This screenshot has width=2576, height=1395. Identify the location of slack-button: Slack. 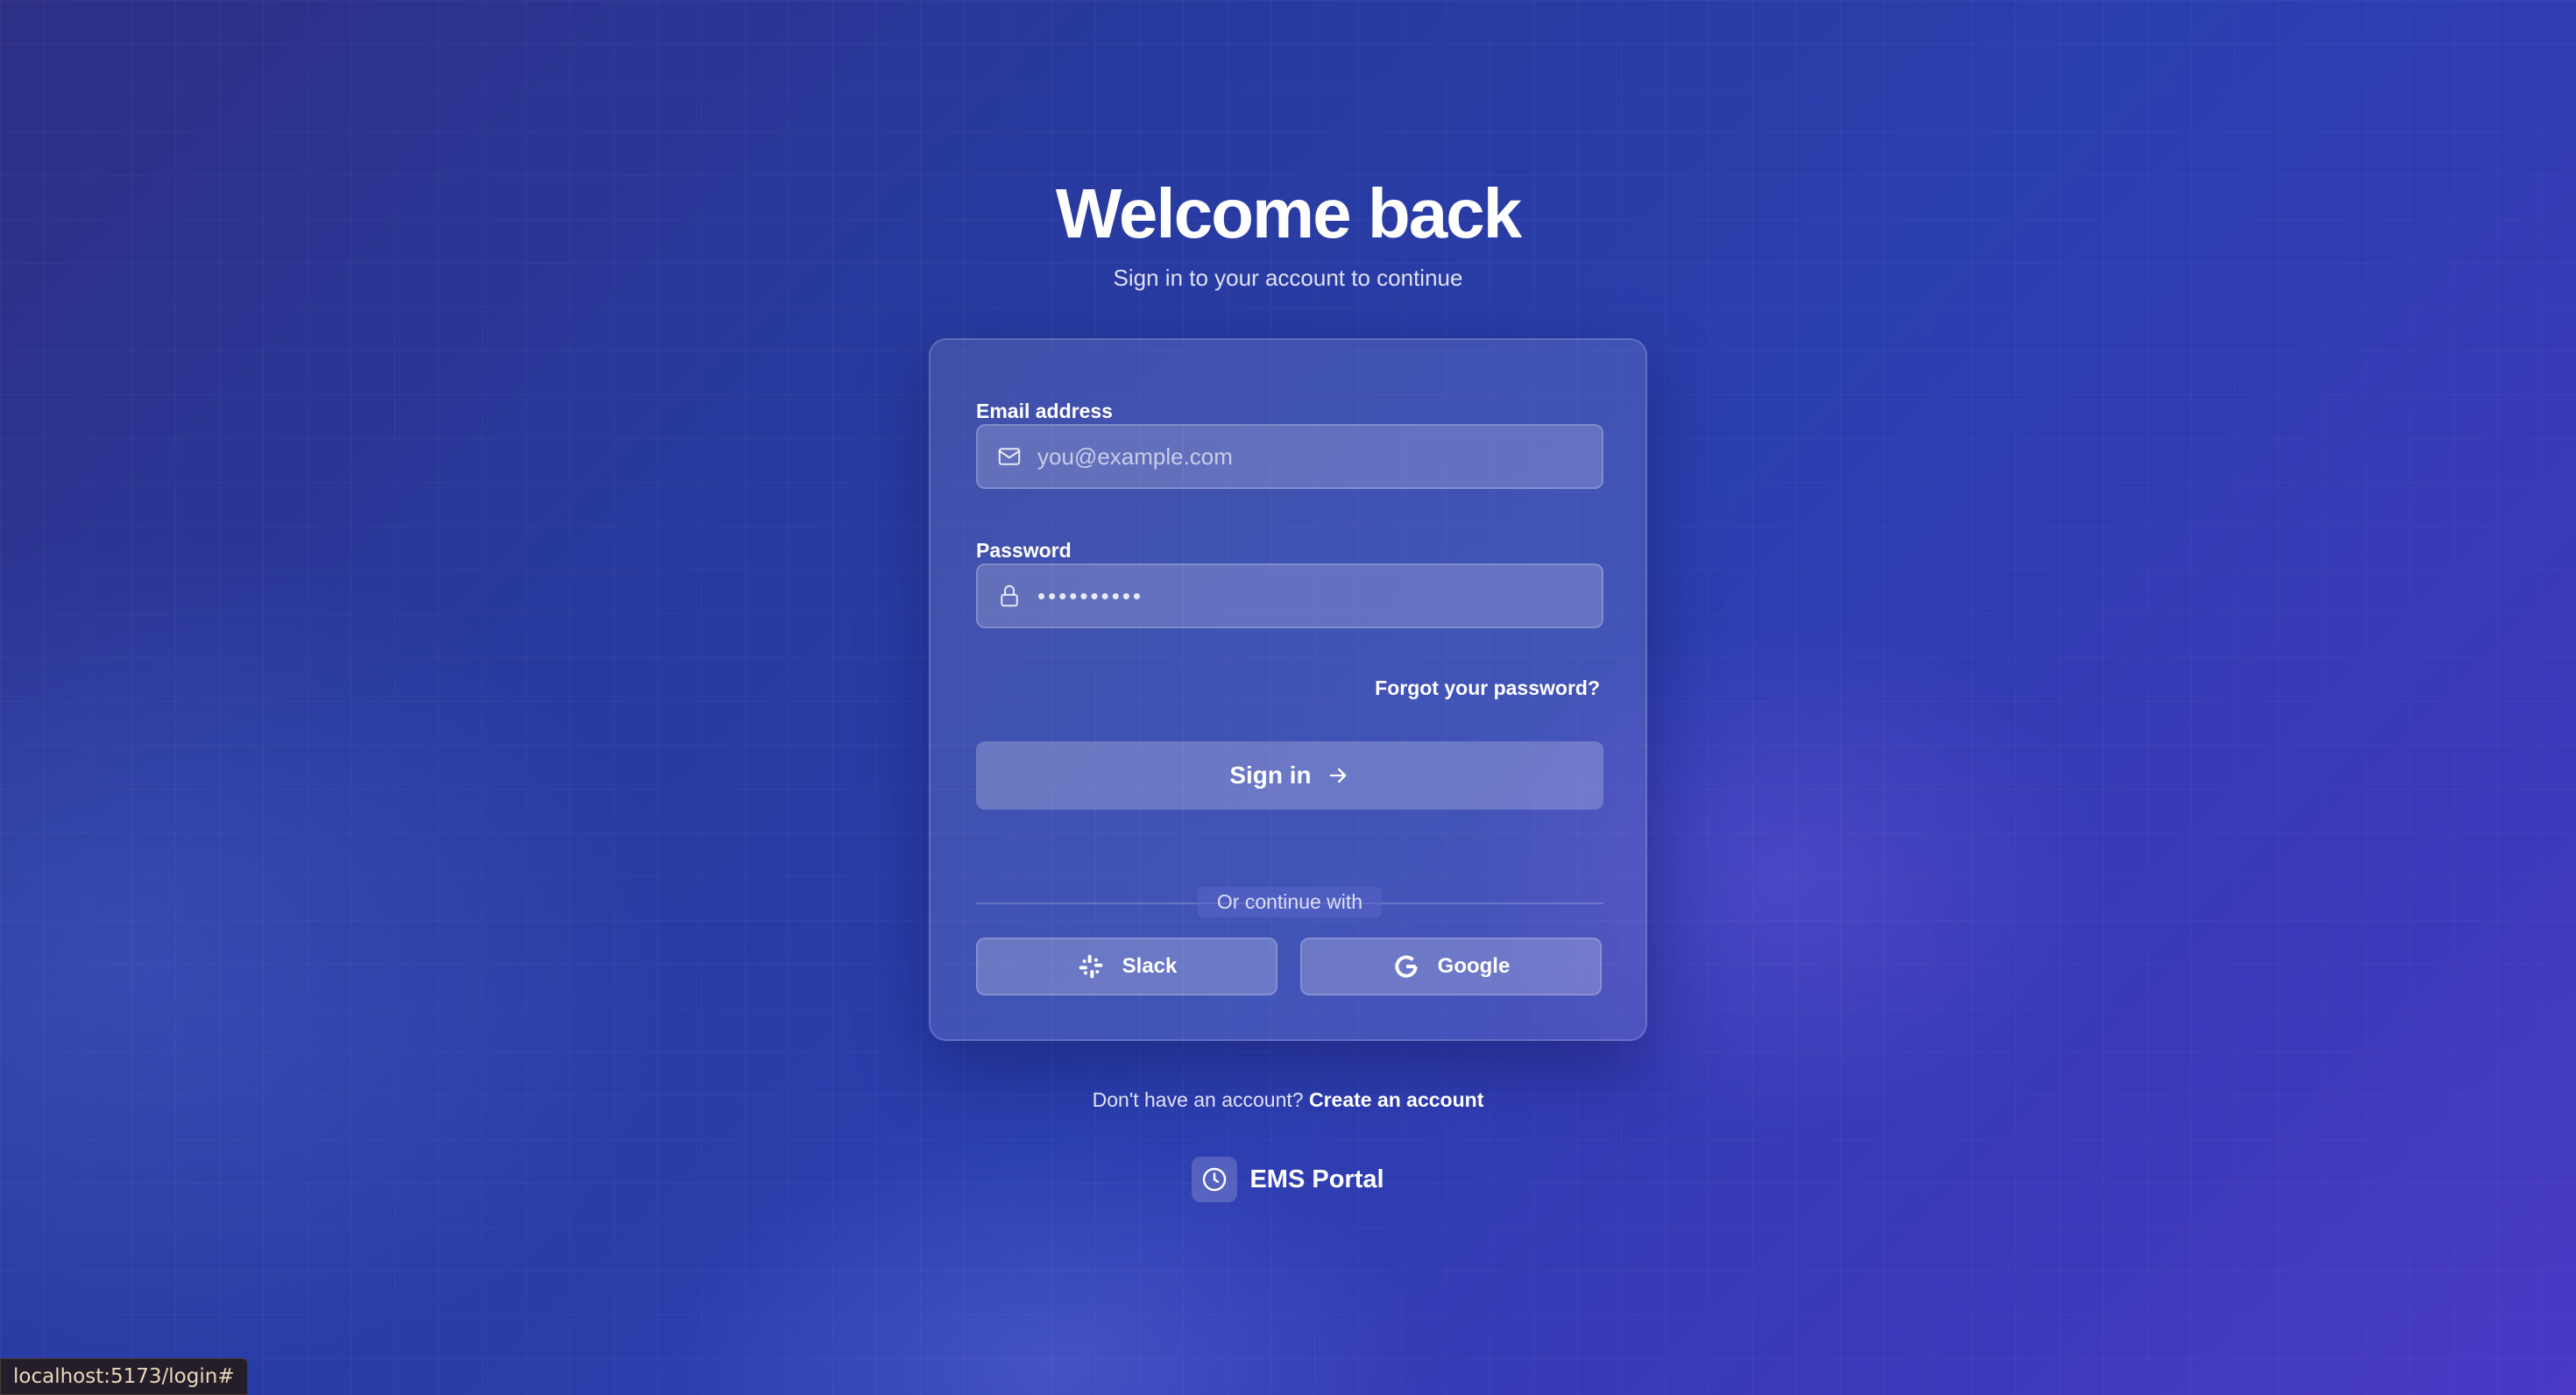
(1126, 966).